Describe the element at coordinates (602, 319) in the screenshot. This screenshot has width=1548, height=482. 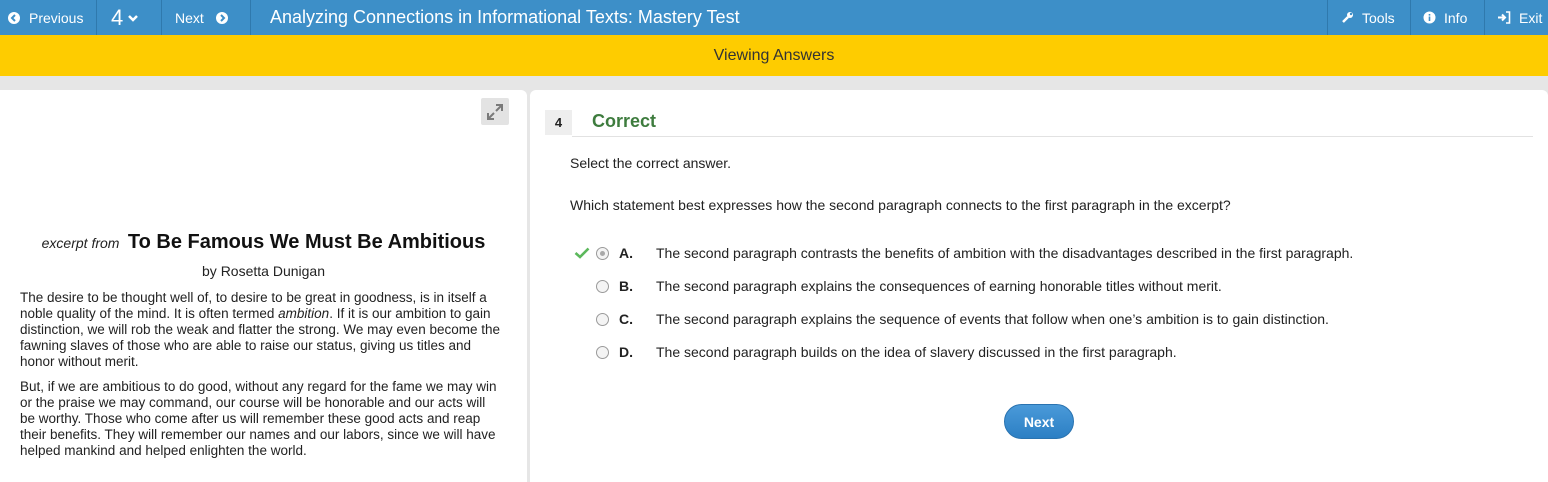
I see `radio-button-c` at that location.